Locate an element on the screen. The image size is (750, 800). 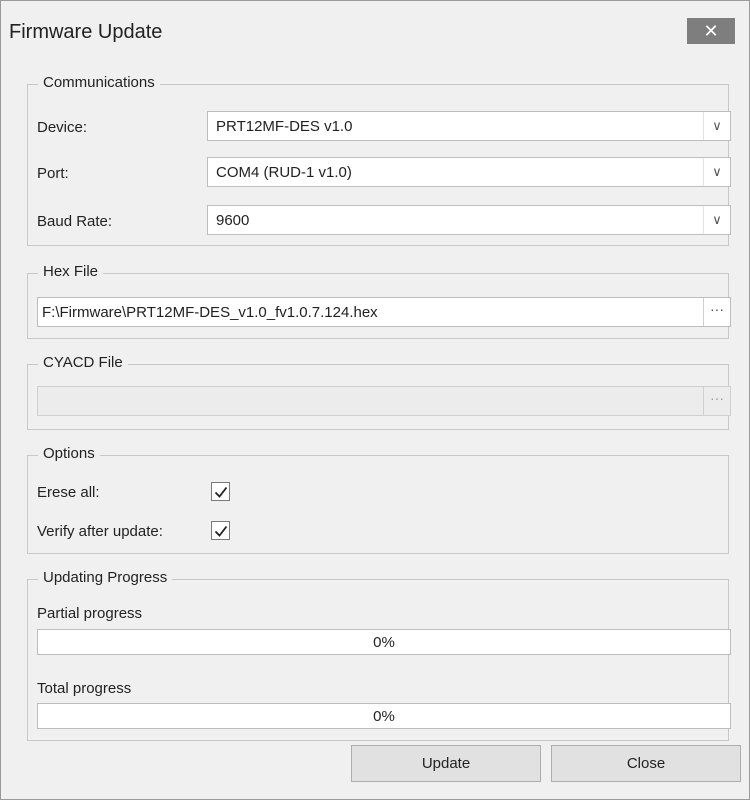
erase-all-checkbox is located at coordinates (220, 491).